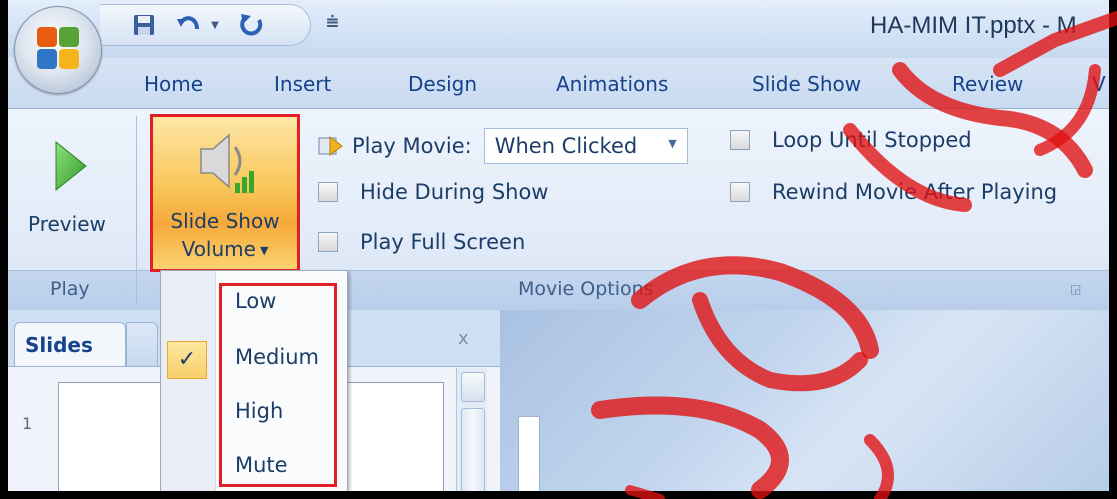  Describe the element at coordinates (806, 84) in the screenshot. I see `tab-slide-show: Slide Show` at that location.